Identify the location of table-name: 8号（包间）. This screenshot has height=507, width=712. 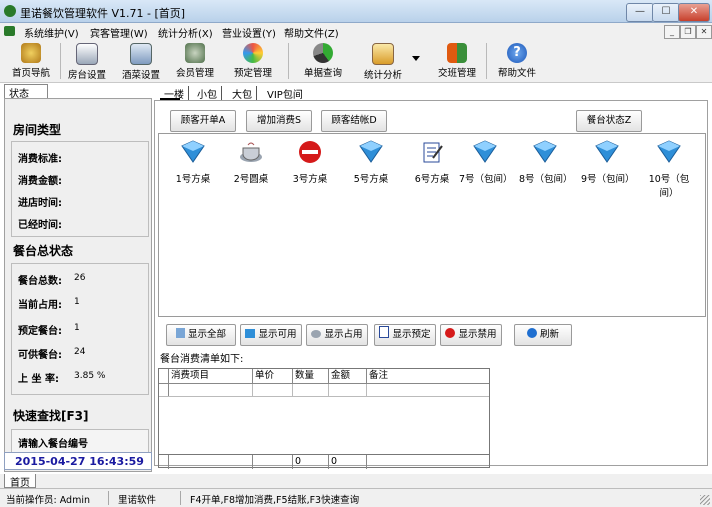
(546, 179).